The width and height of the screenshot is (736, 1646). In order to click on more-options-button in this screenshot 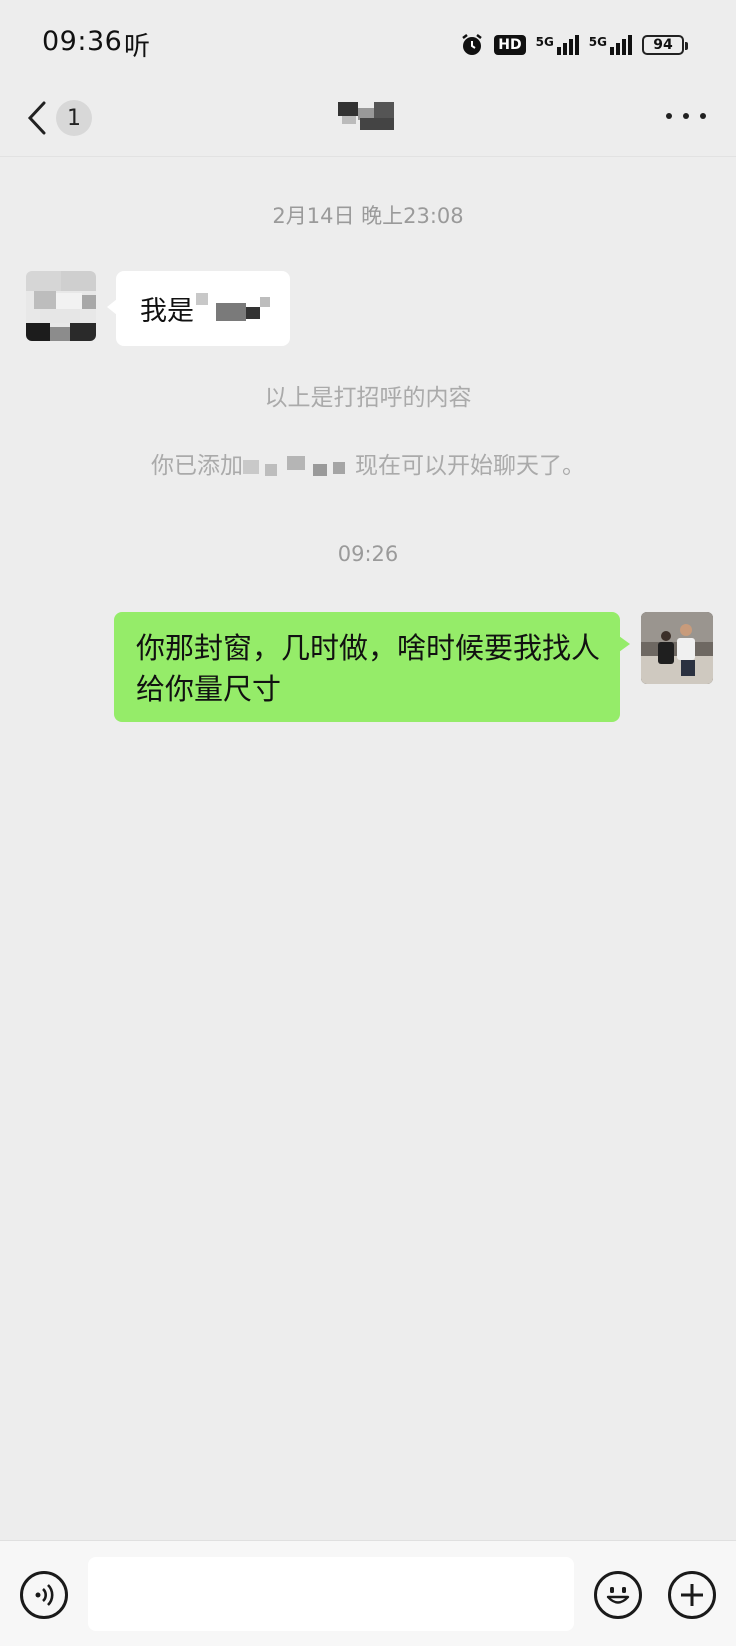, I will do `click(686, 116)`.